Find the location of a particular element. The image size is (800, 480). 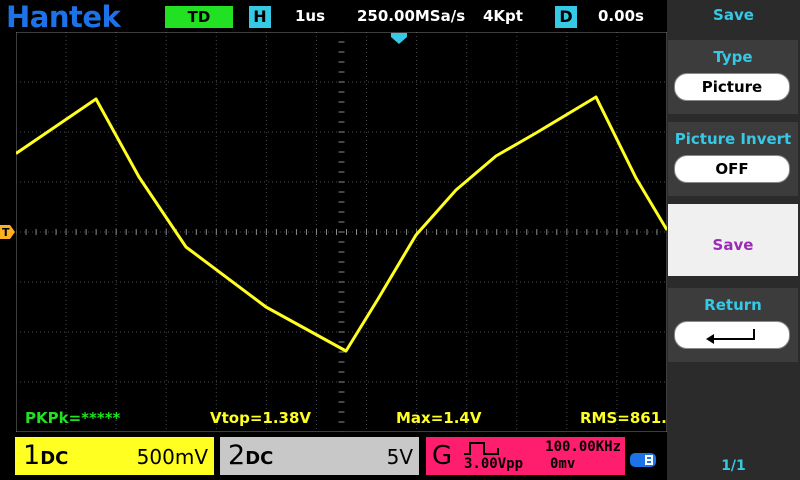

ch2-scale: 5V is located at coordinates (399, 457).